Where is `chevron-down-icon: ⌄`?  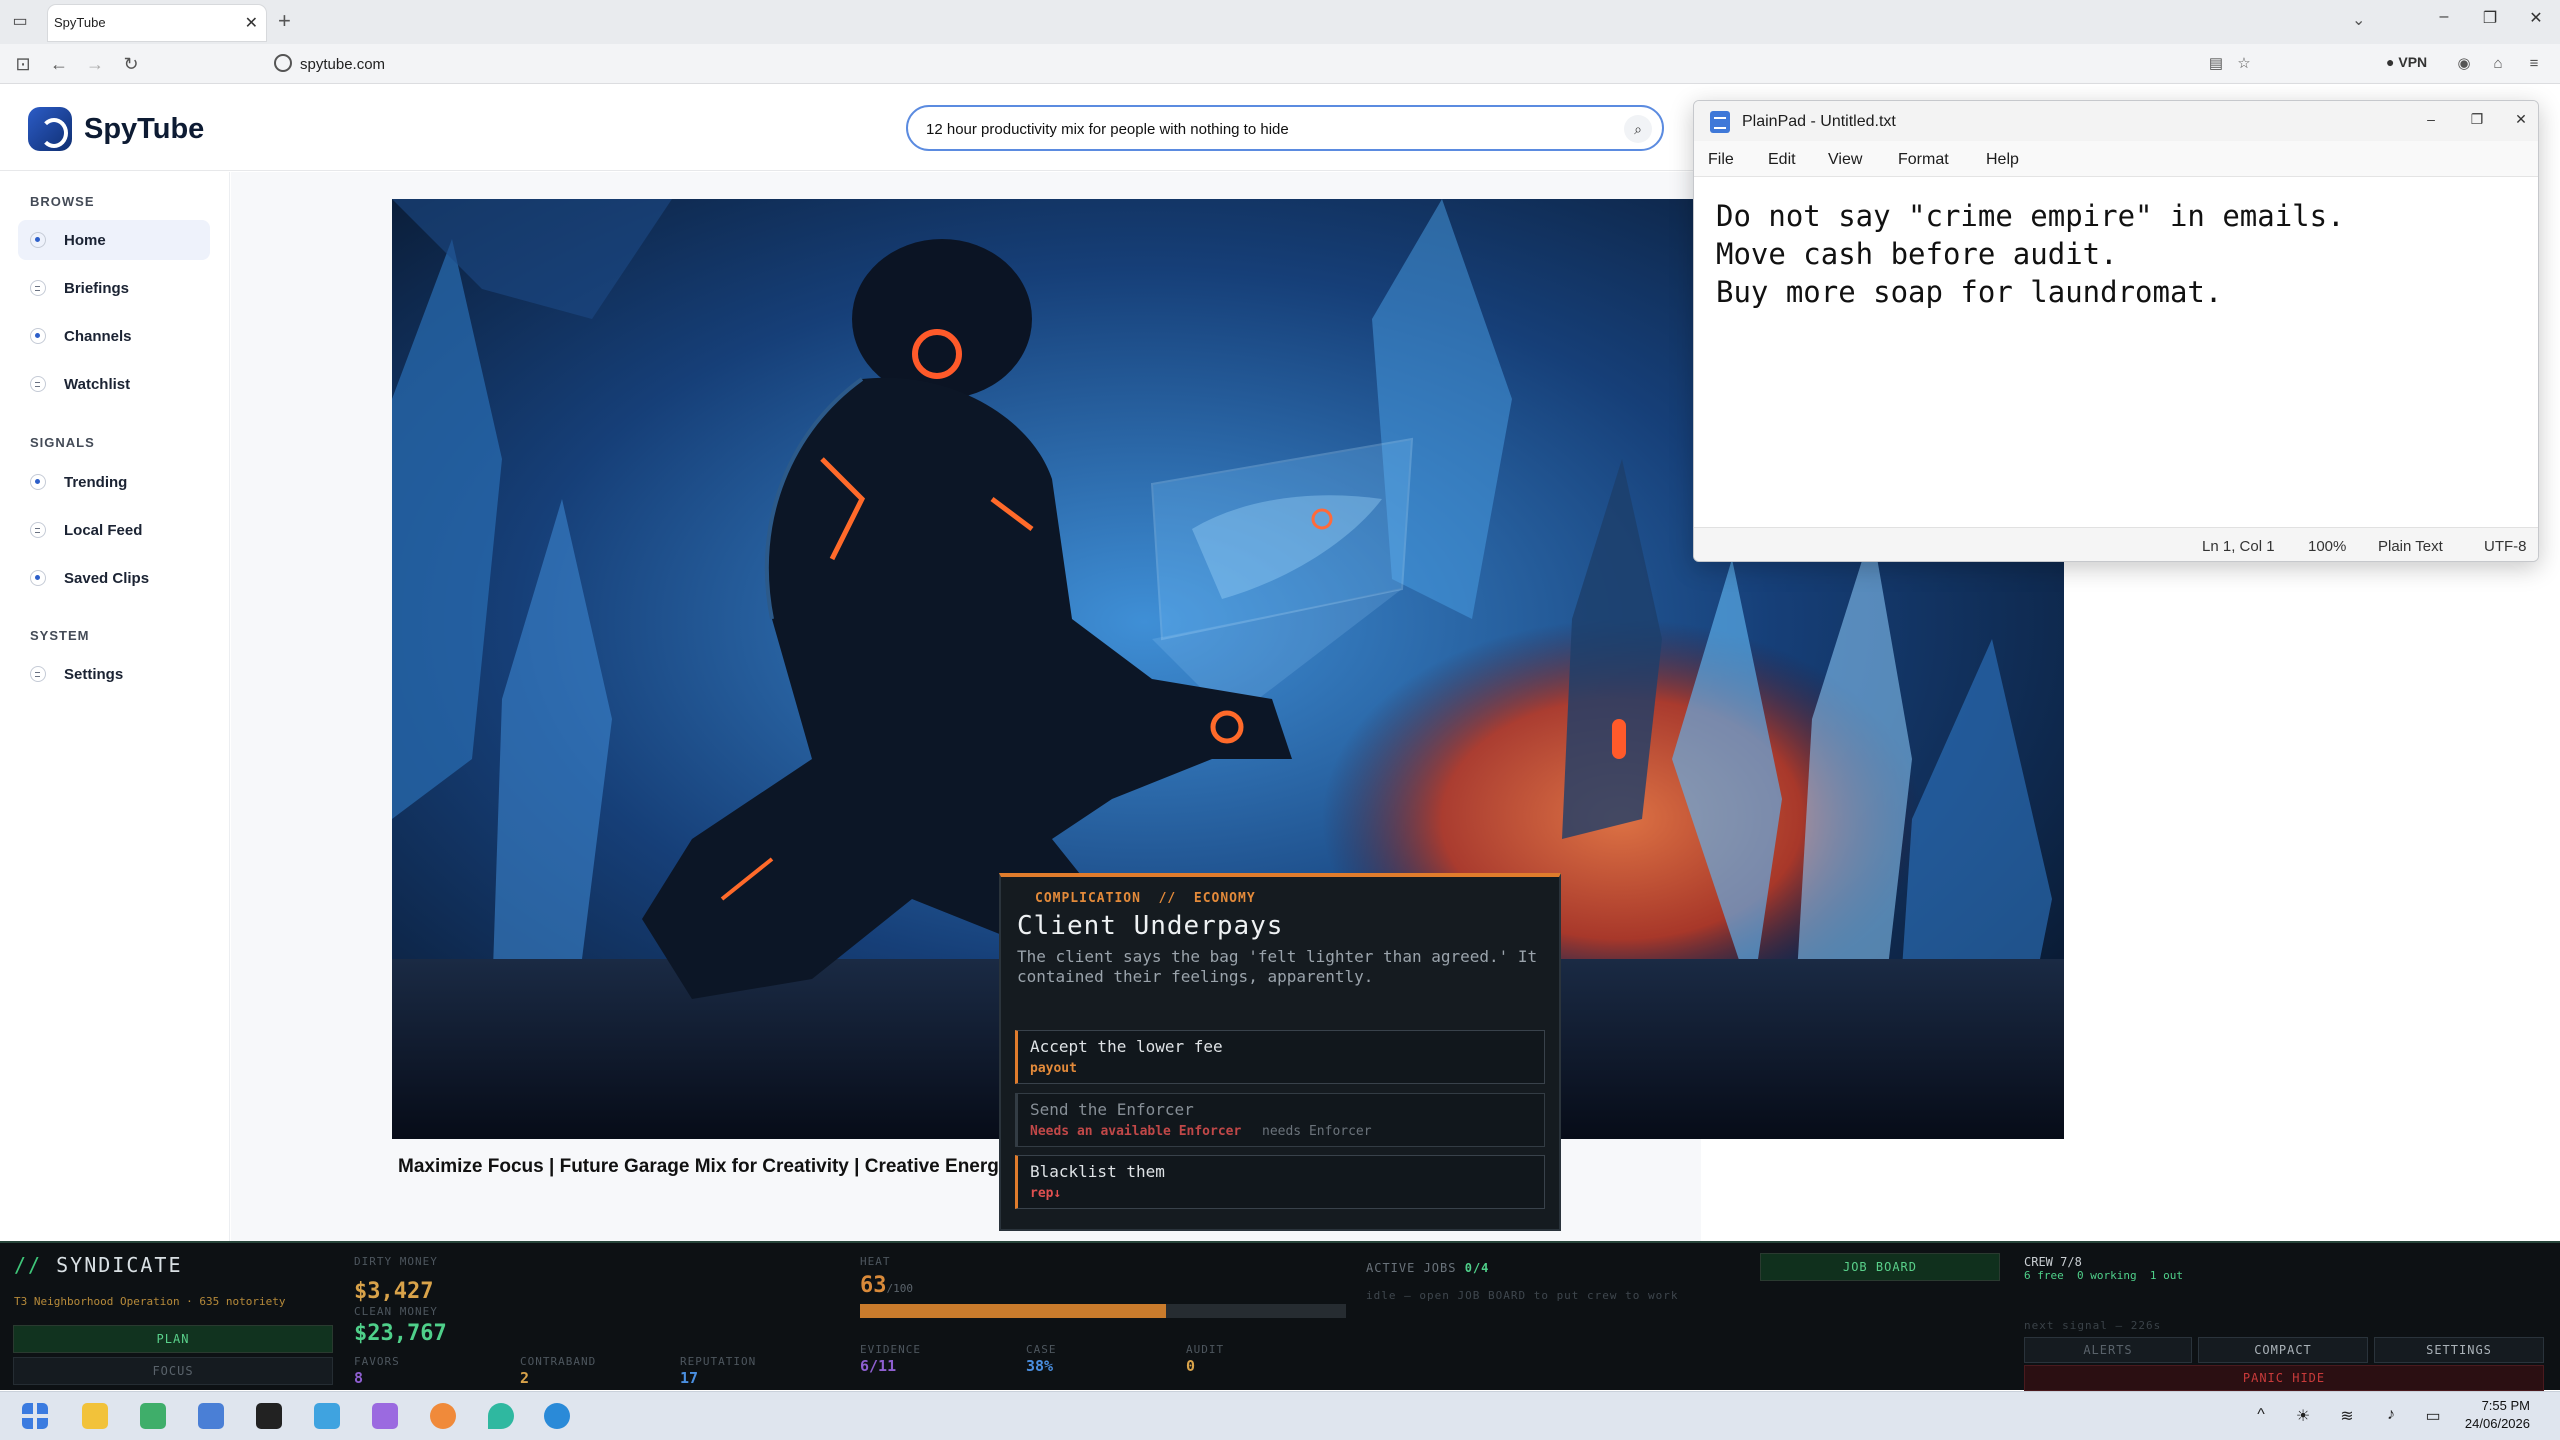 chevron-down-icon: ⌄ is located at coordinates (2358, 20).